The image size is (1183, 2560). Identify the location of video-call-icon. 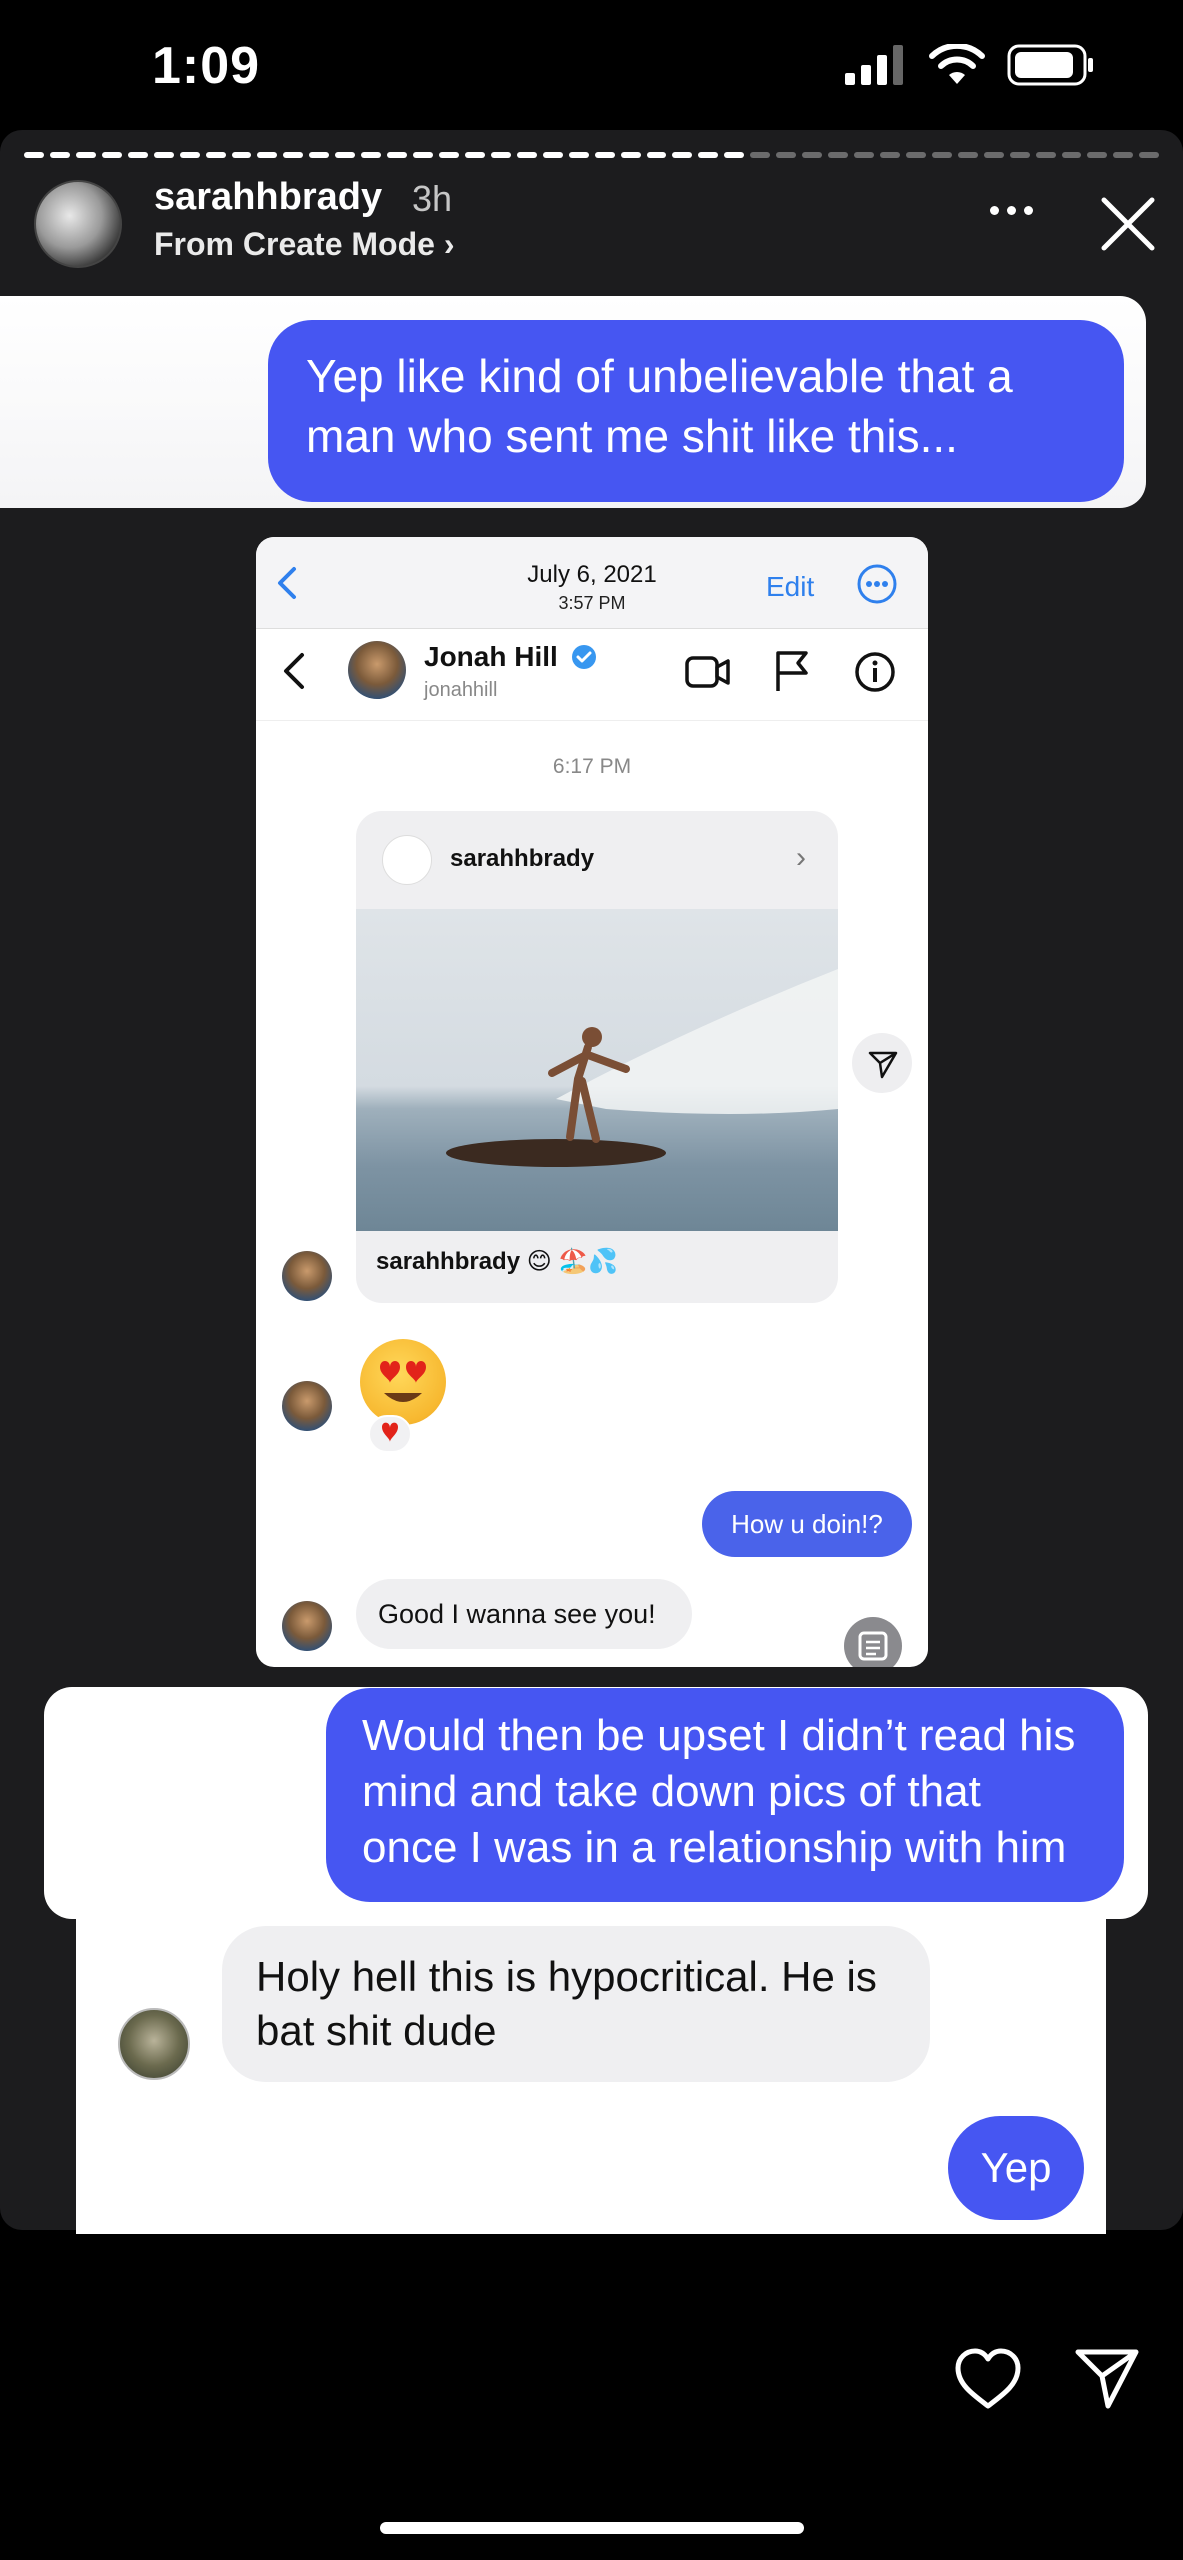
(707, 672).